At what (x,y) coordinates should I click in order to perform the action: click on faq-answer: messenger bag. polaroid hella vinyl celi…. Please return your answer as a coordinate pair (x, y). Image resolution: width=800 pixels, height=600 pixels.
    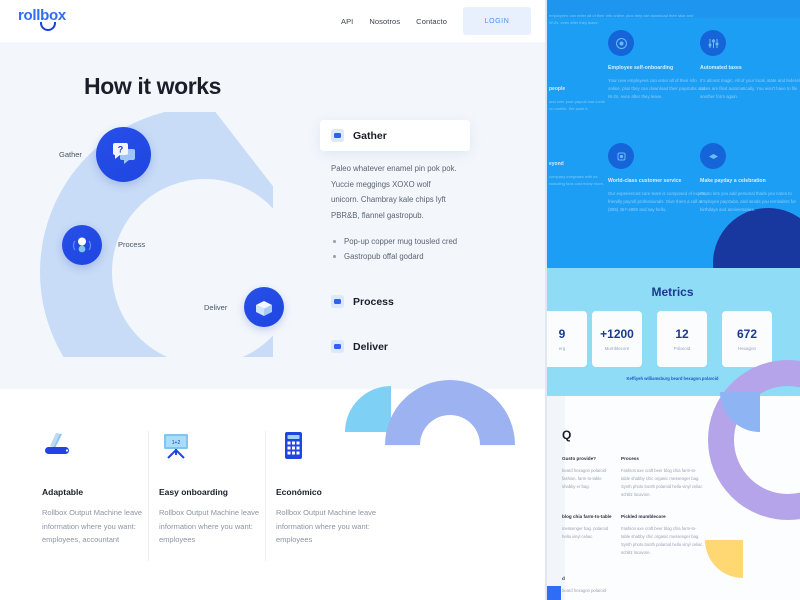
    Looking at the image, I should click on (585, 532).